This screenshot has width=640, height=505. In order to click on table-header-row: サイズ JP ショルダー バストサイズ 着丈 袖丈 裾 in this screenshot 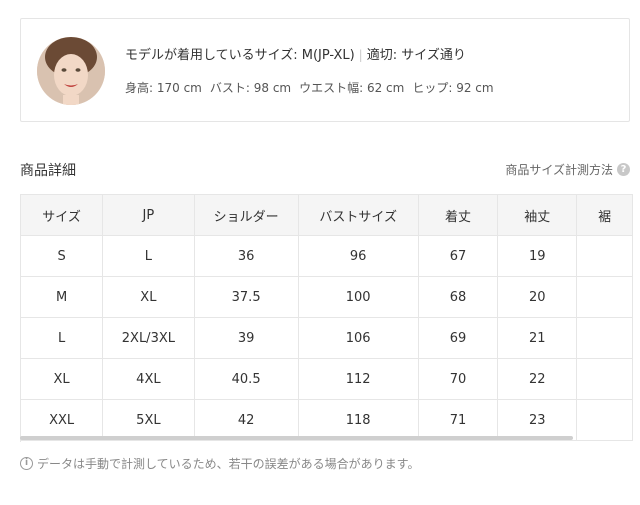, I will do `click(327, 215)`.